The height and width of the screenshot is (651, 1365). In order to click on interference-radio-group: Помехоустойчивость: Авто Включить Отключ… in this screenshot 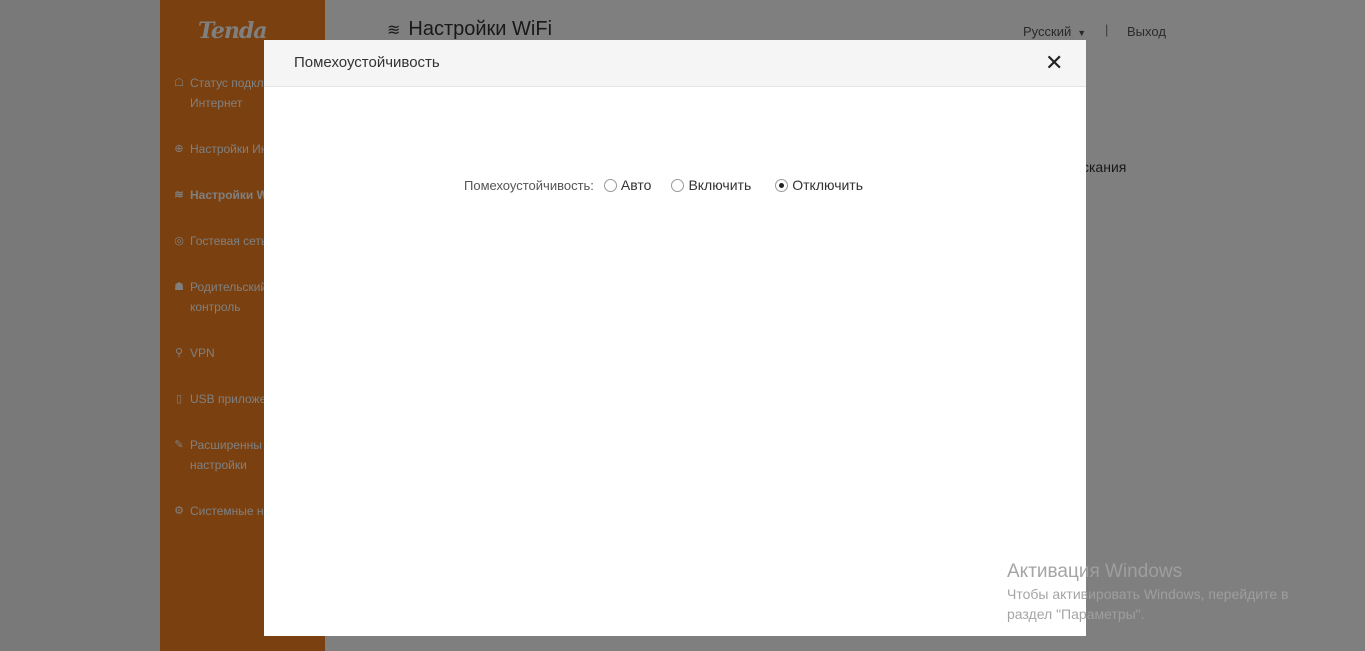, I will do `click(673, 185)`.